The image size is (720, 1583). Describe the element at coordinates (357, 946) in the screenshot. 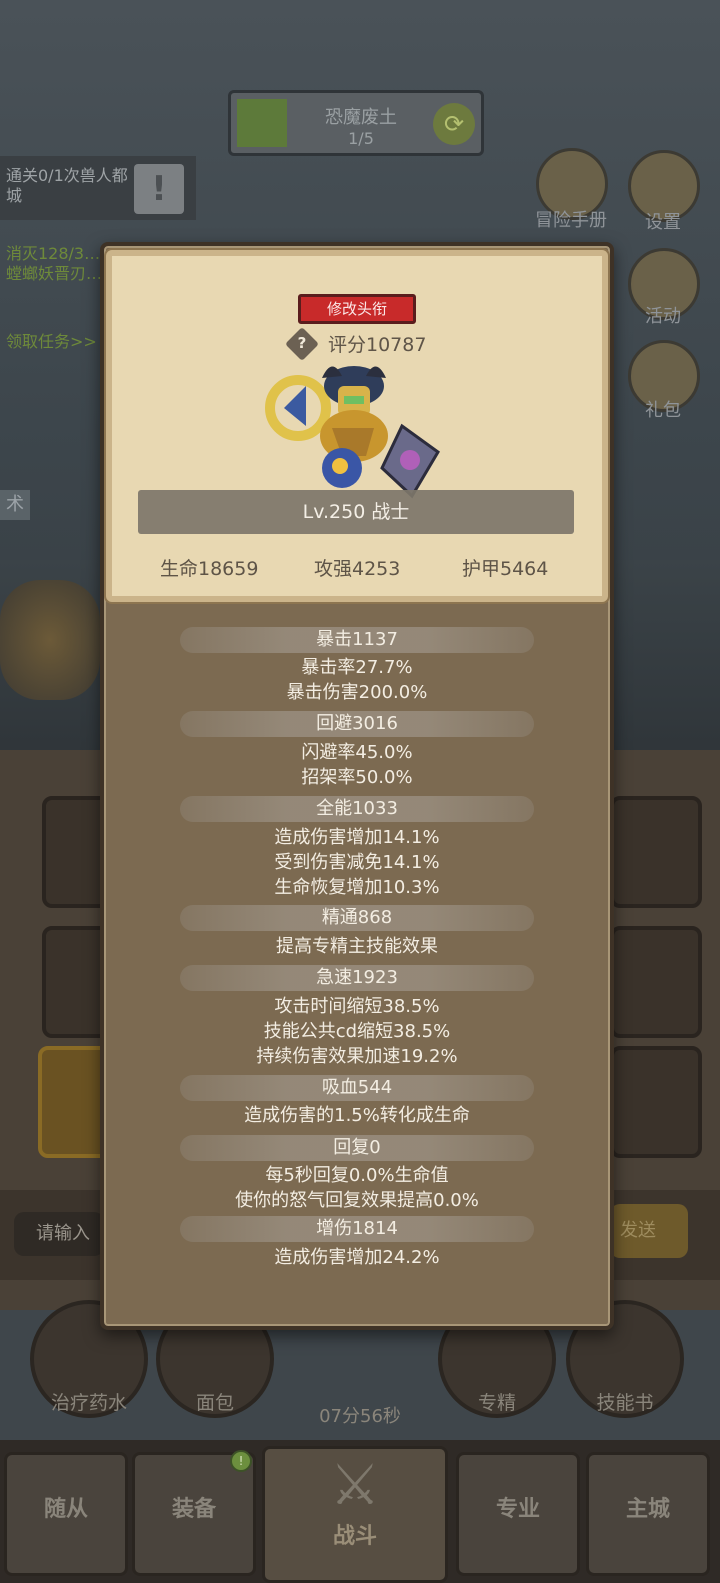

I see `stat-detail: 提高专精主技能效果` at that location.